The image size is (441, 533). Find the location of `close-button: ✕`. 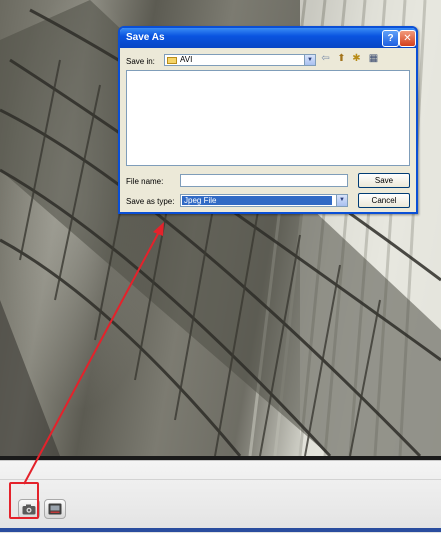

close-button: ✕ is located at coordinates (407, 38).